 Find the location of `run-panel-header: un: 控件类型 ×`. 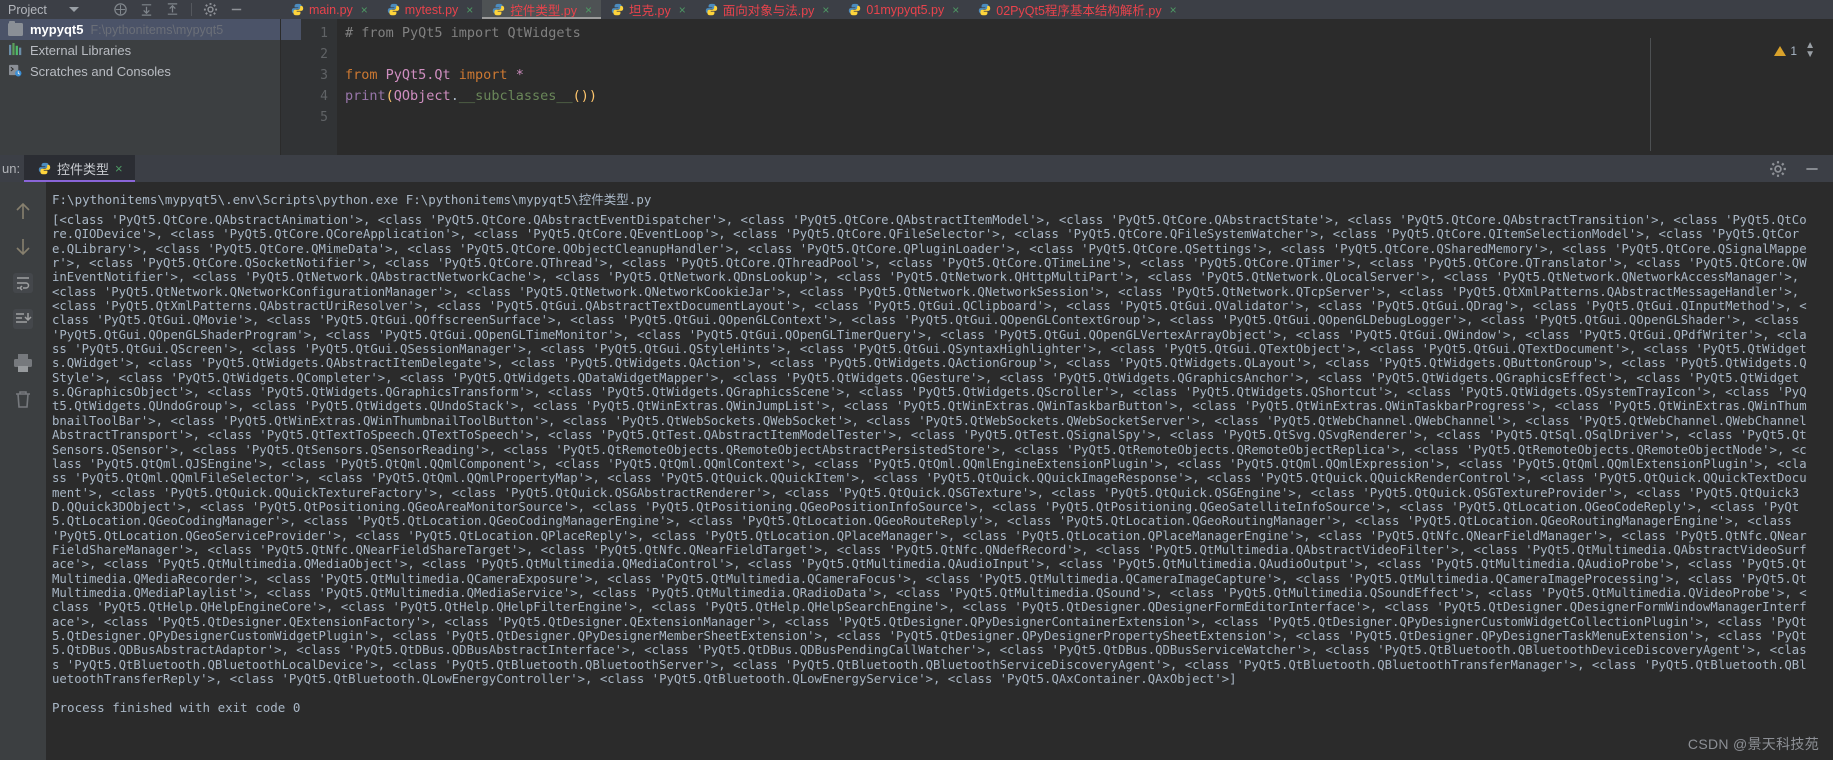

run-panel-header: un: 控件类型 × is located at coordinates (916, 168).